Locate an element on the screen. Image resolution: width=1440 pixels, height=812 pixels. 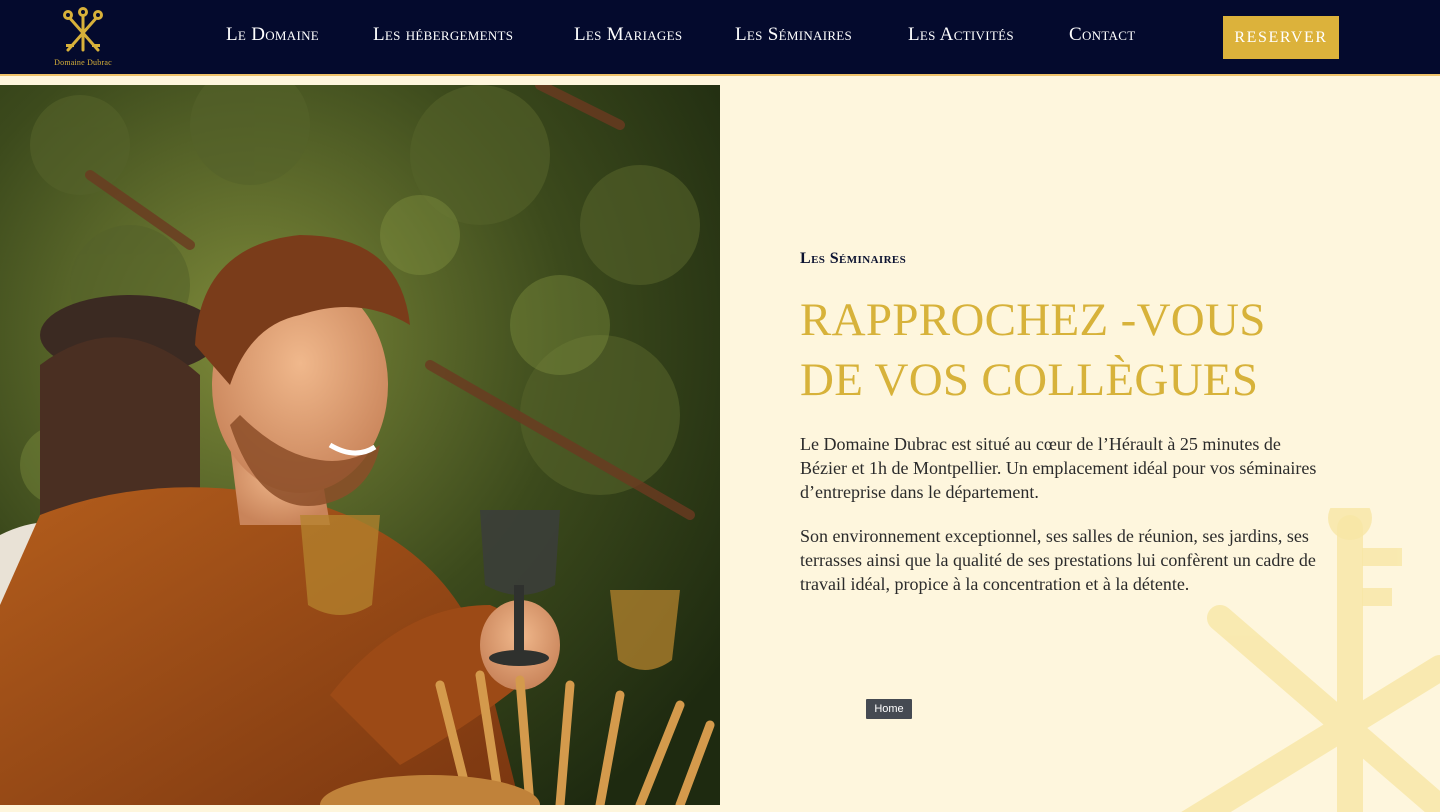
crossed-keys-icon is located at coordinates (83, 29).